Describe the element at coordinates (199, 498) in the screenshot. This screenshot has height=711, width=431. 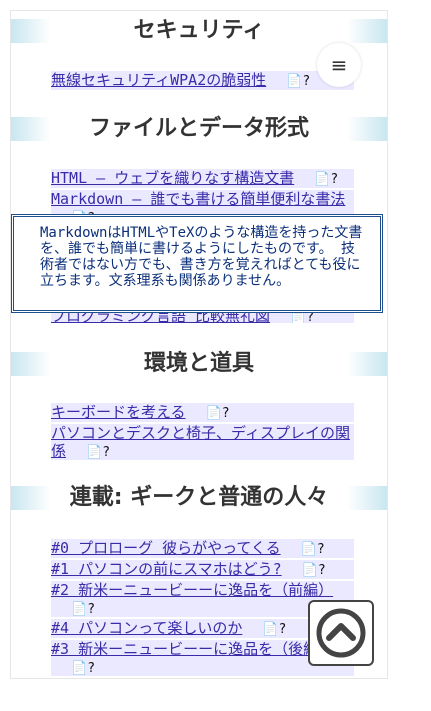
I see `section-title-series: 連載: ギークと普通の人々` at that location.